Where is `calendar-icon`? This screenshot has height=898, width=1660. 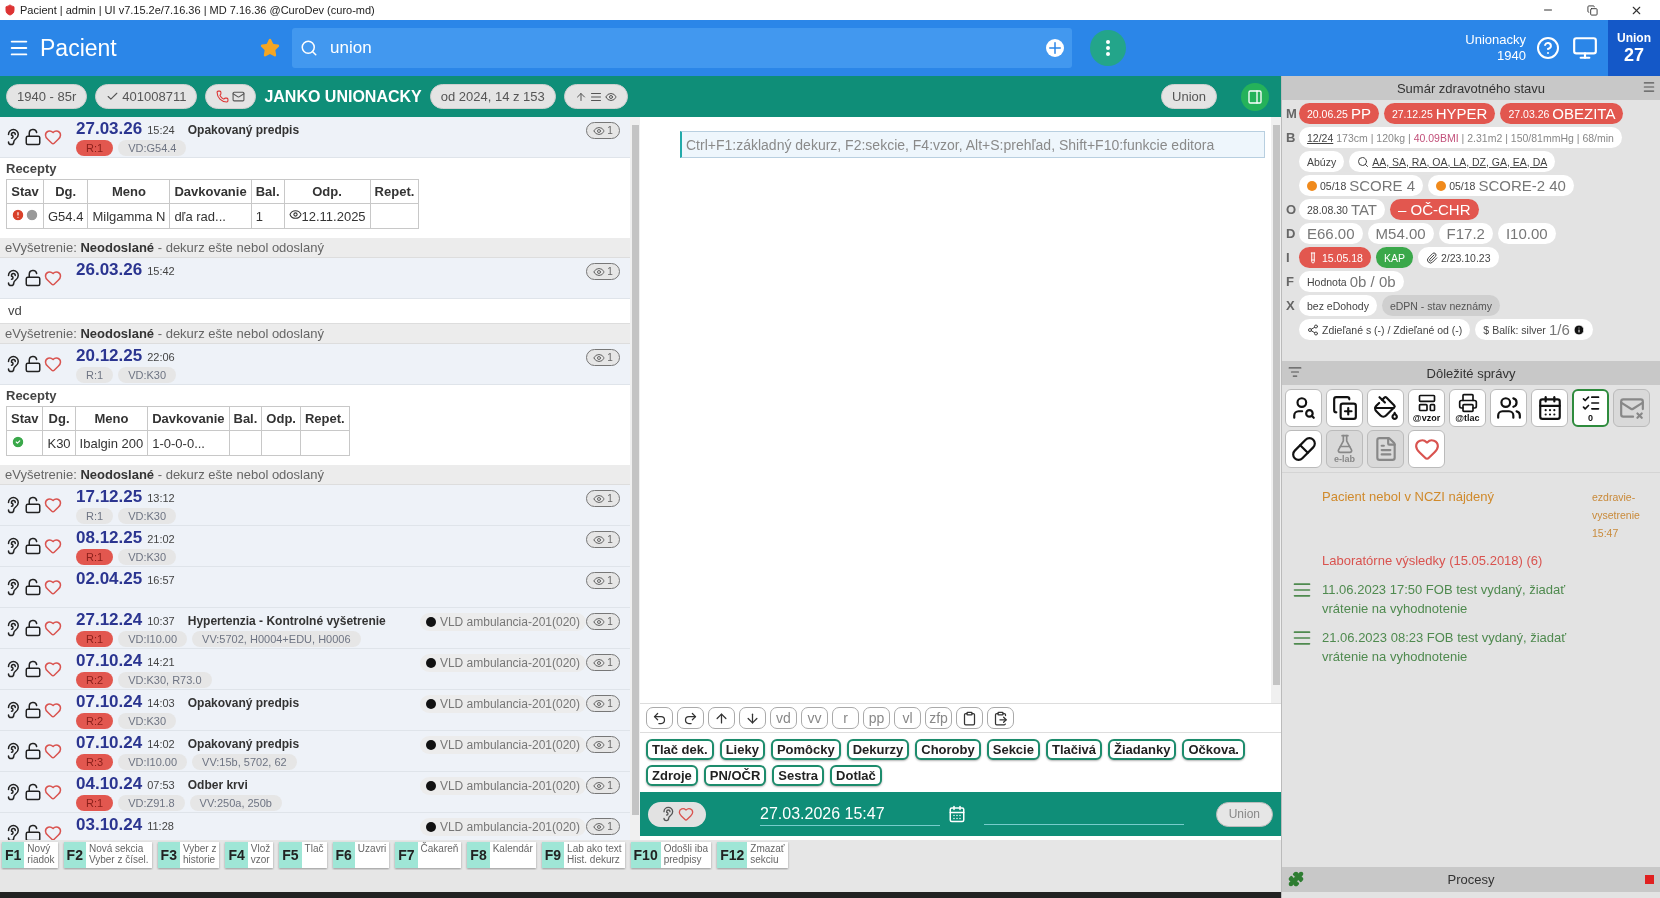
calendar-icon is located at coordinates (957, 814).